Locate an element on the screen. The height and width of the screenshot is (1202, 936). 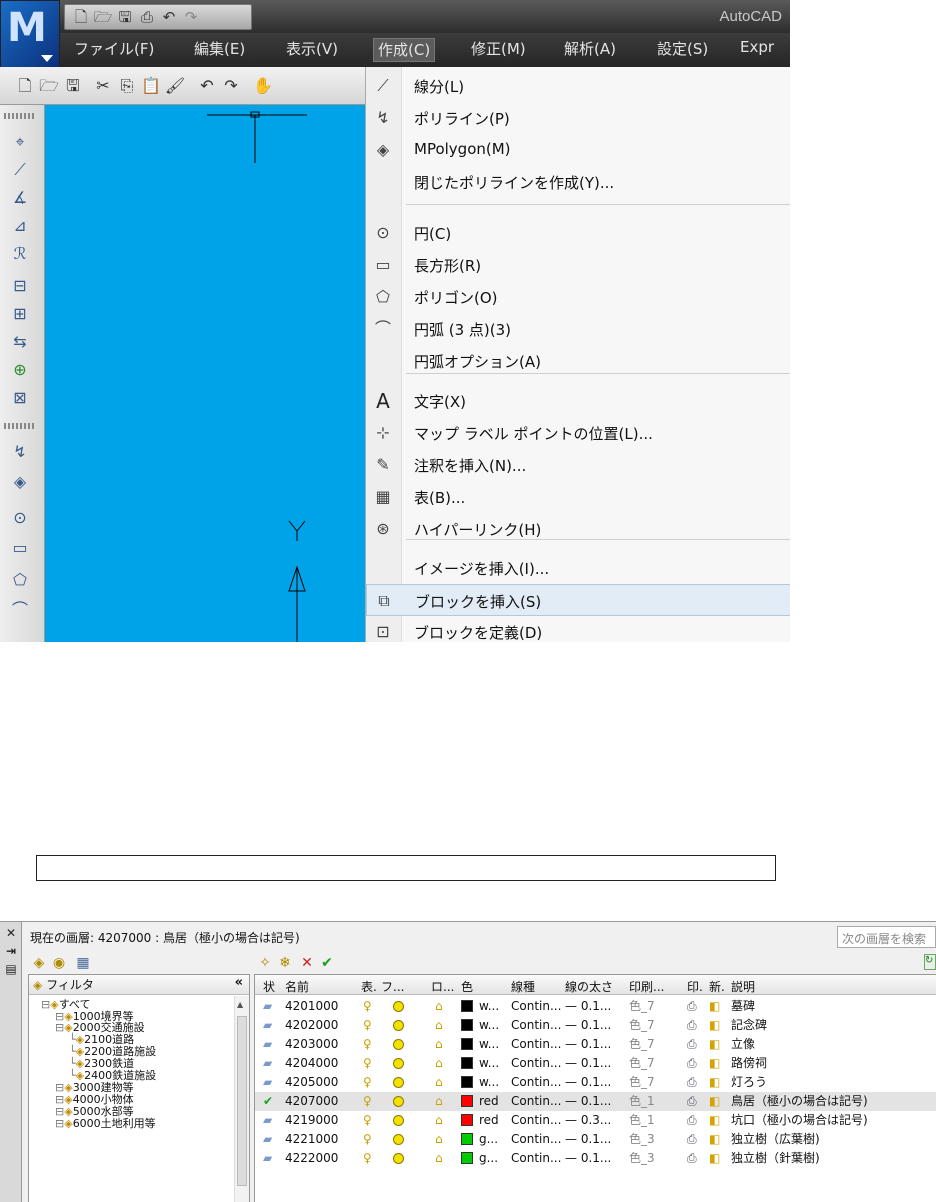
dimension-radius-icon: ℛ is located at coordinates (20, 254).